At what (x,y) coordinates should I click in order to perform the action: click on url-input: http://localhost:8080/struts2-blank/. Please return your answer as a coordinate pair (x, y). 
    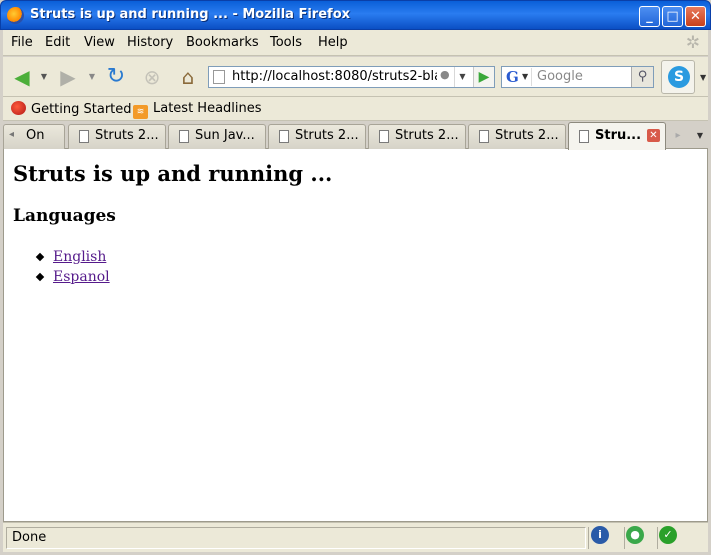
    Looking at the image, I should click on (334, 76).